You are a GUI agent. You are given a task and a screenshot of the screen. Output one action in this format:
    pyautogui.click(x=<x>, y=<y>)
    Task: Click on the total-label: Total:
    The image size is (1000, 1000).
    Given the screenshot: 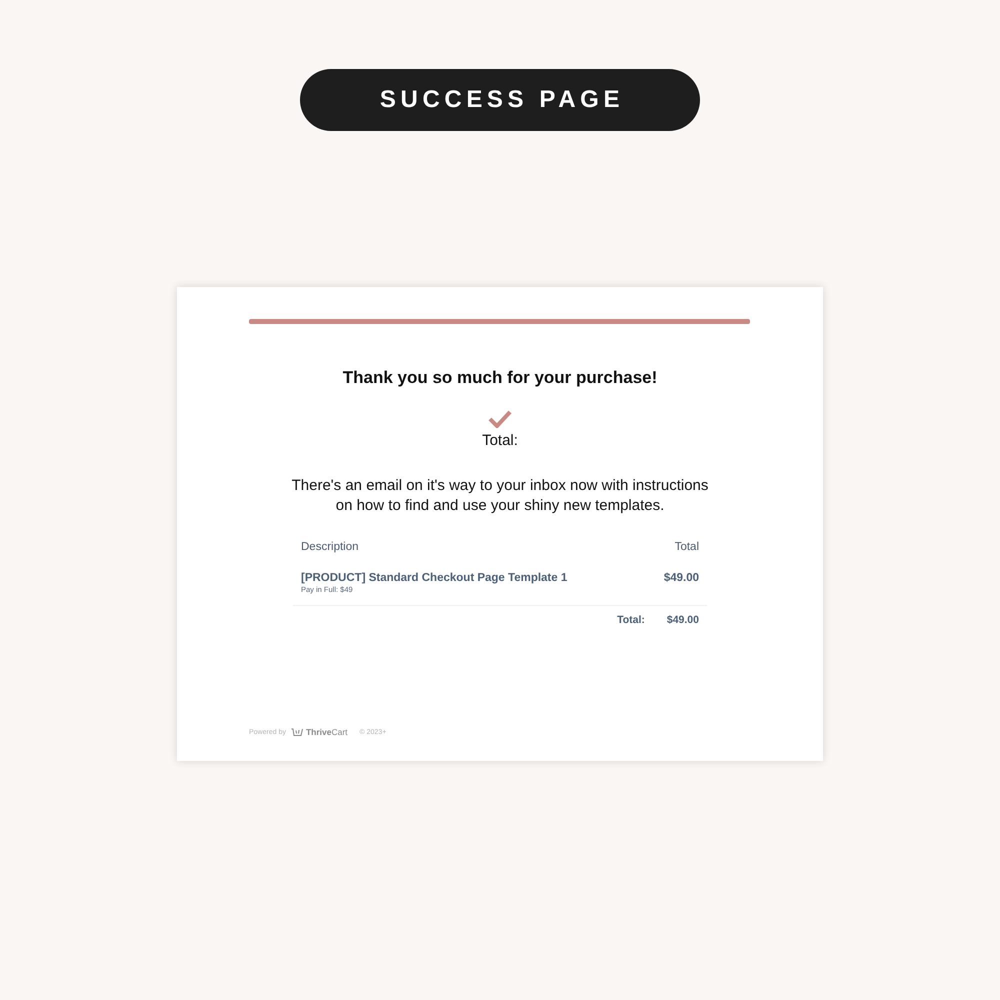 What is the action you would take?
    pyautogui.click(x=500, y=441)
    